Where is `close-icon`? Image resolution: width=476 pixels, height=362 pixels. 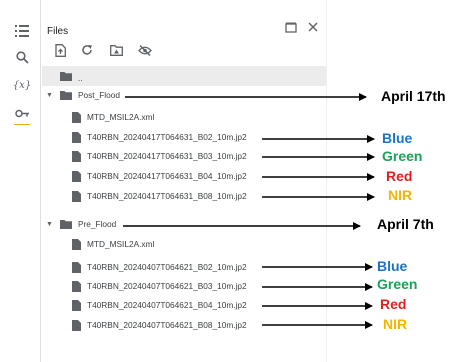
close-icon is located at coordinates (313, 27).